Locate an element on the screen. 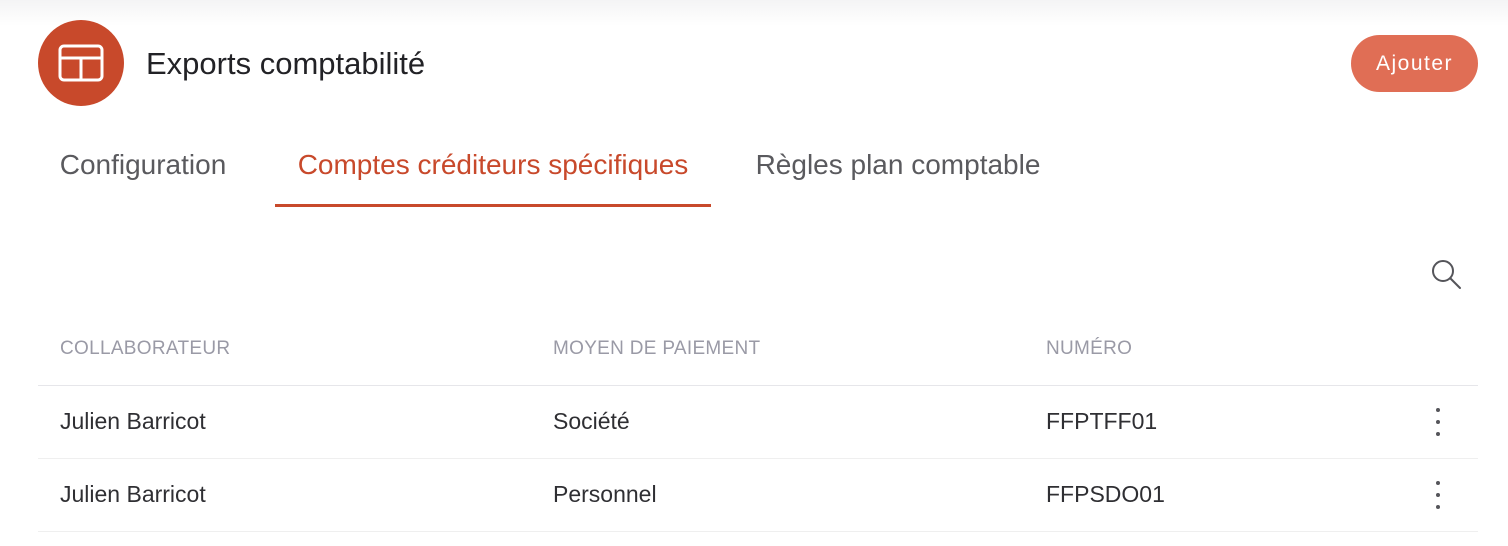 The height and width of the screenshot is (546, 1508). column-header-numero: NUMÉRO is located at coordinates (1089, 349).